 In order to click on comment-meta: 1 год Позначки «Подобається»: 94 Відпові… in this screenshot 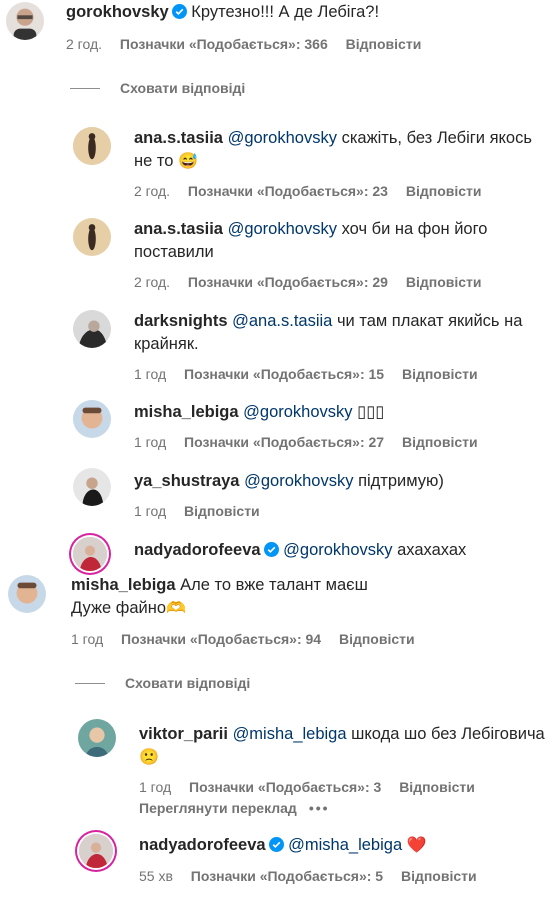, I will do `click(250, 639)`.